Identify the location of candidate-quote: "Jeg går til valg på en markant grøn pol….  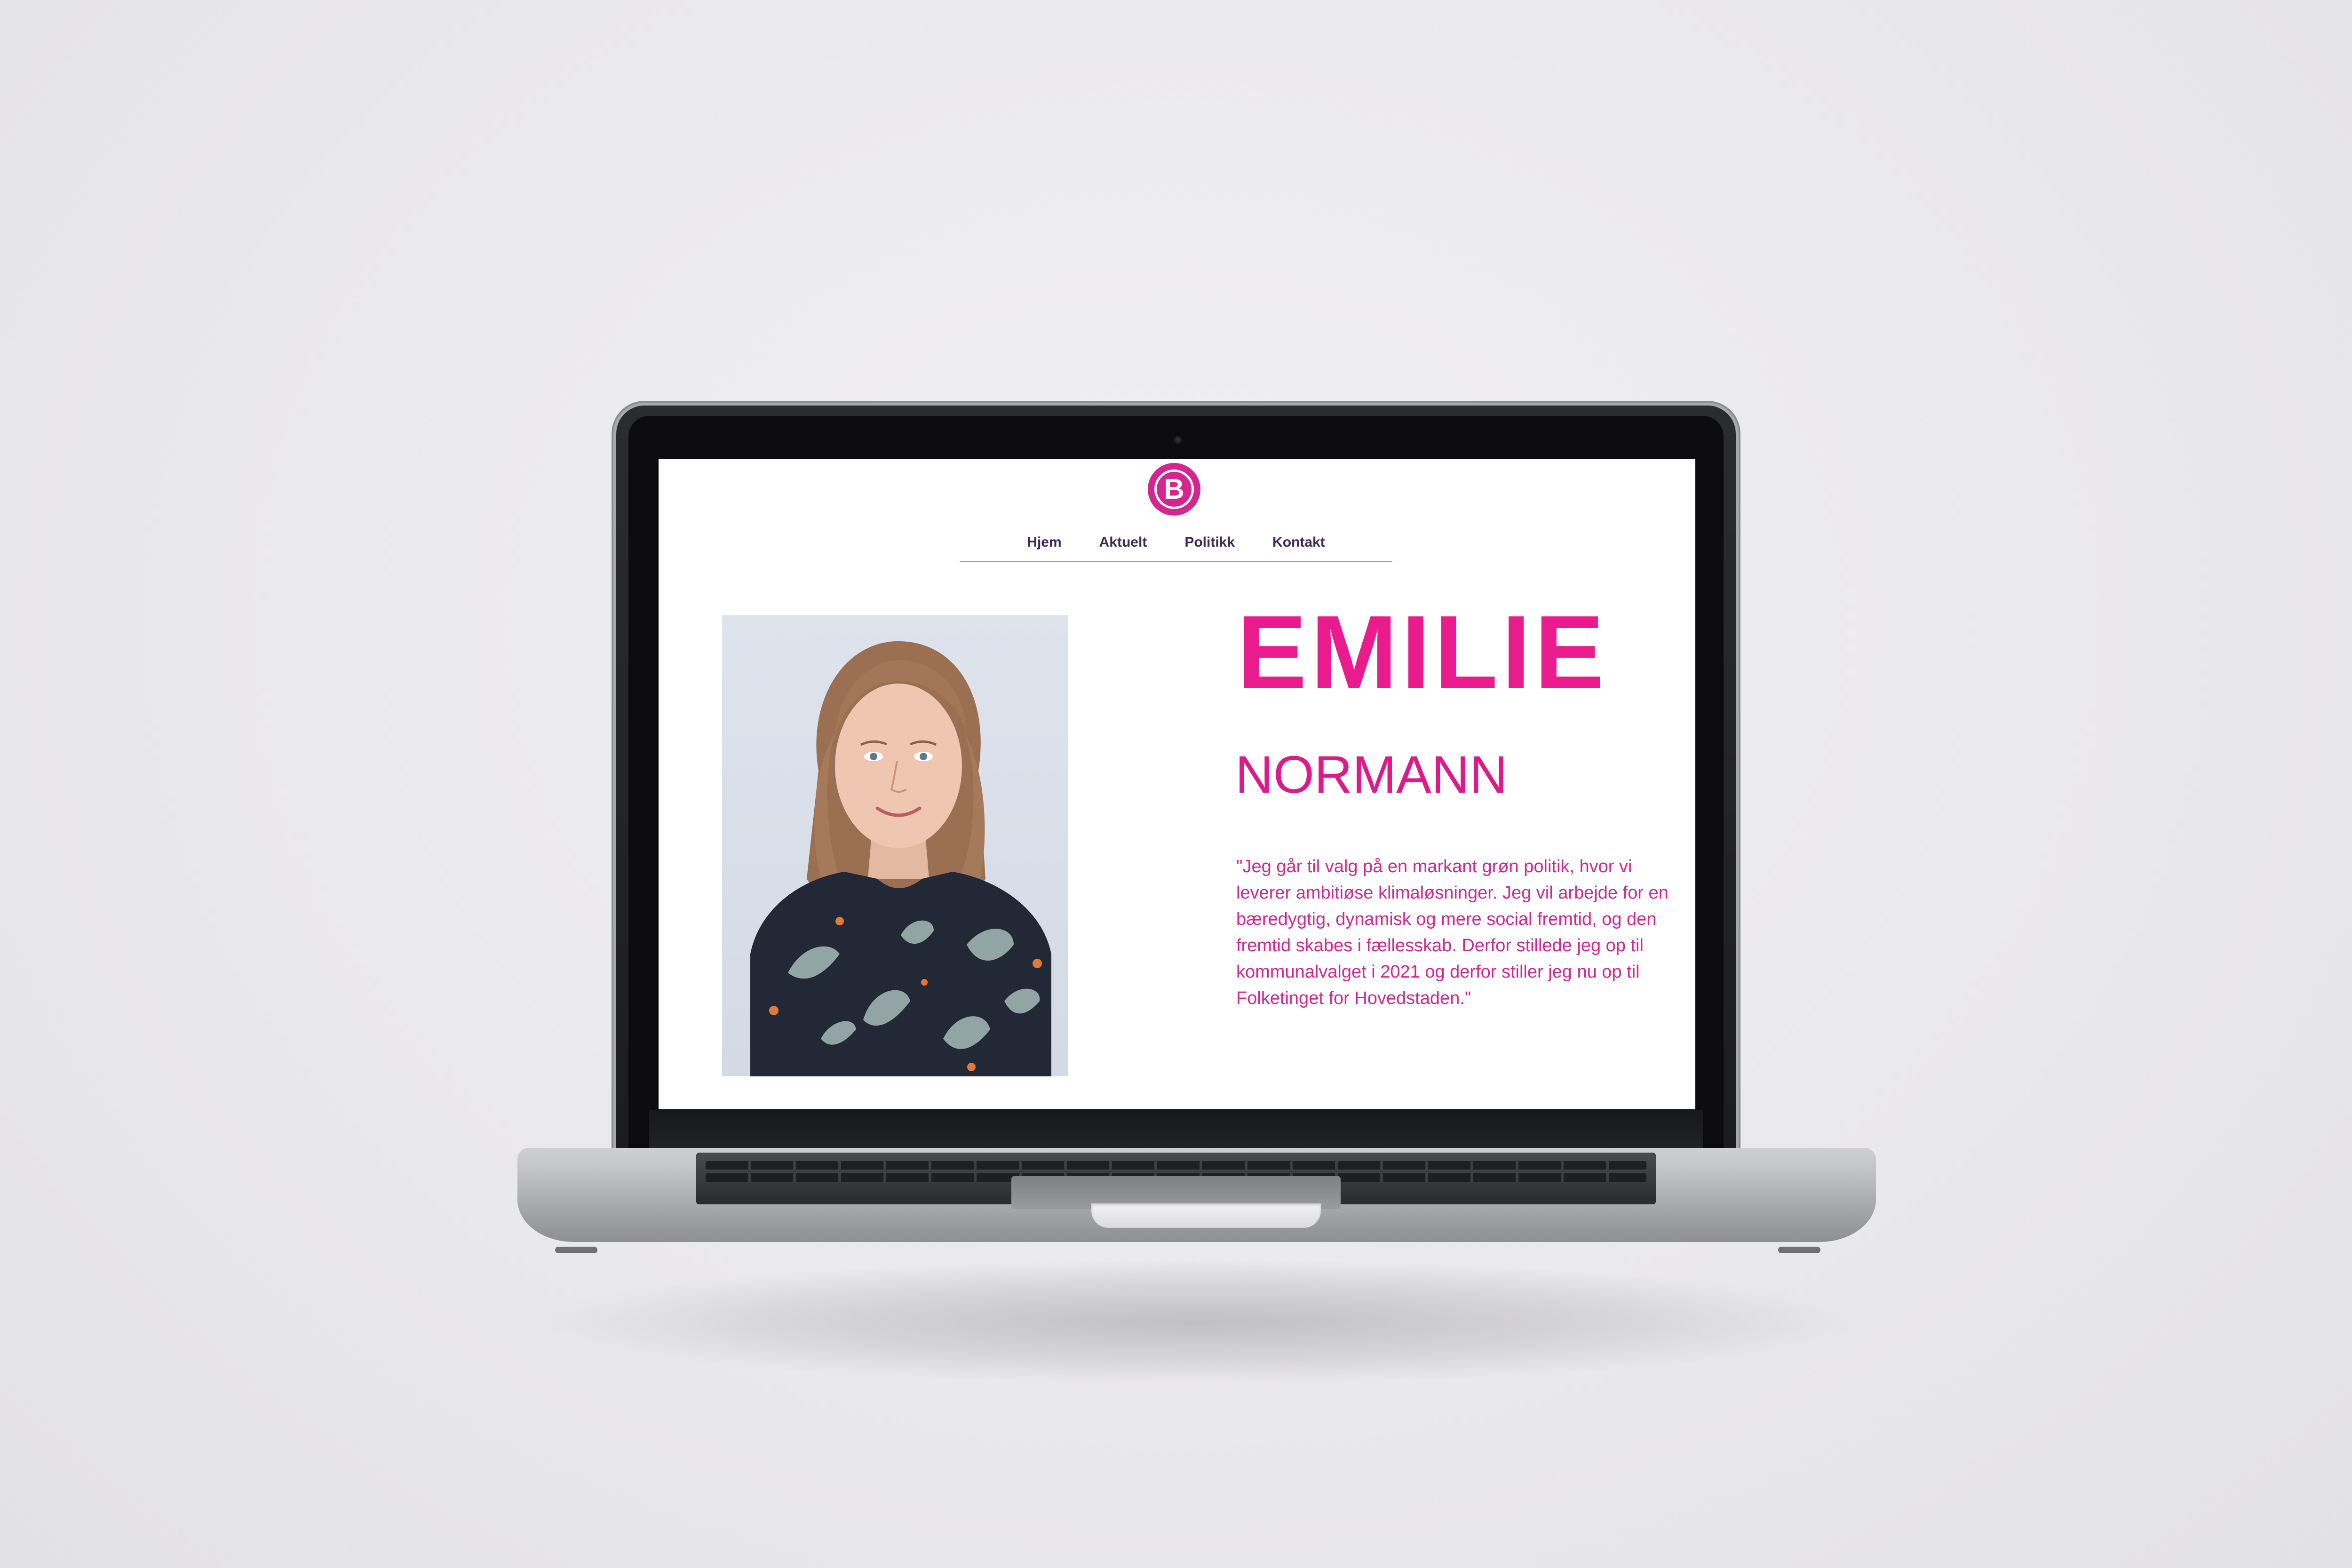
(1452, 932).